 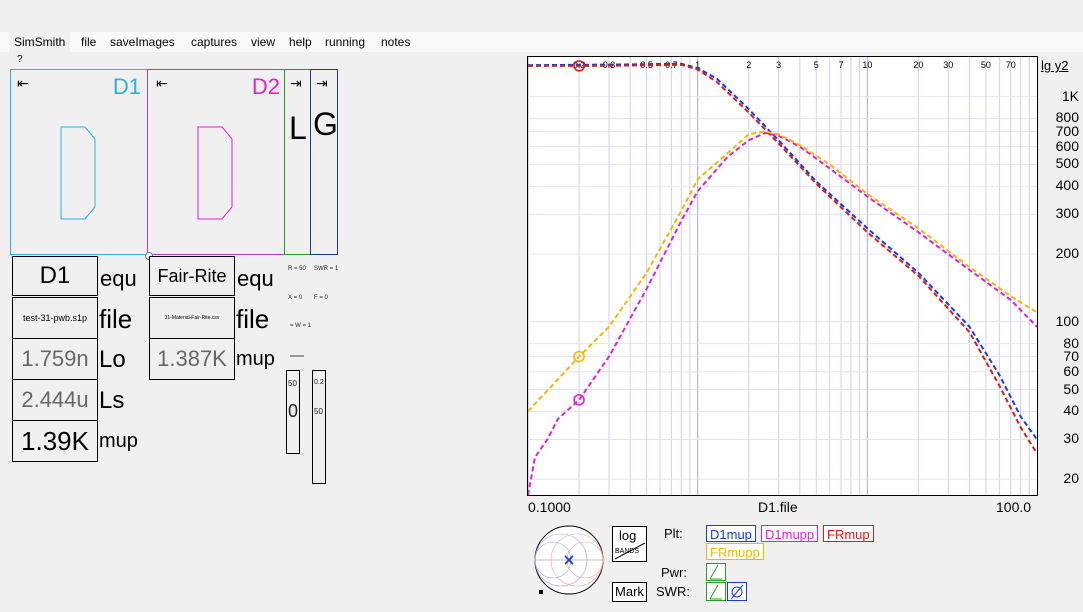 What do you see at coordinates (549, 507) in the screenshot?
I see `x-axis-min-label: 0.1000` at bounding box center [549, 507].